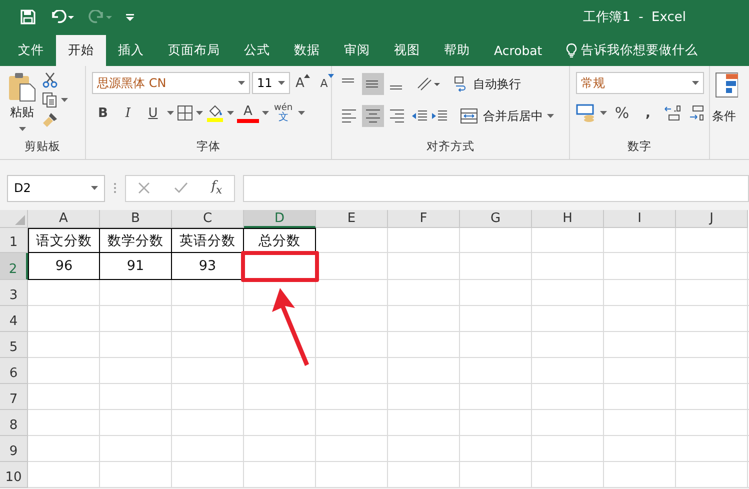 This screenshot has width=749, height=489. What do you see at coordinates (518, 50) in the screenshot?
I see `ribbon-tab: Acrobat` at bounding box center [518, 50].